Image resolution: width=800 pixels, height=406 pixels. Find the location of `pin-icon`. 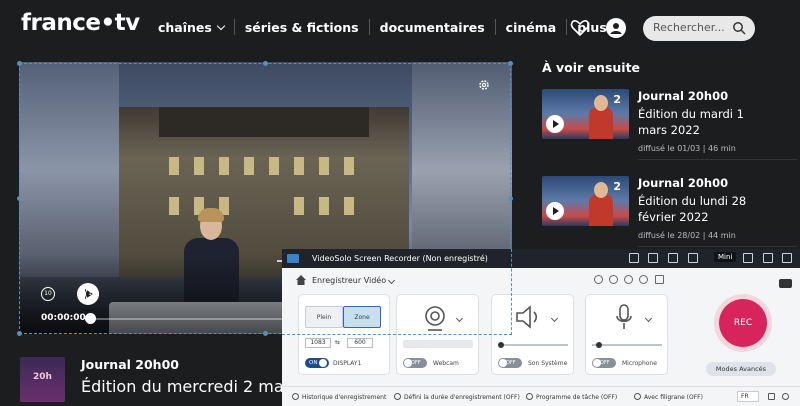

pin-icon is located at coordinates (748, 258).